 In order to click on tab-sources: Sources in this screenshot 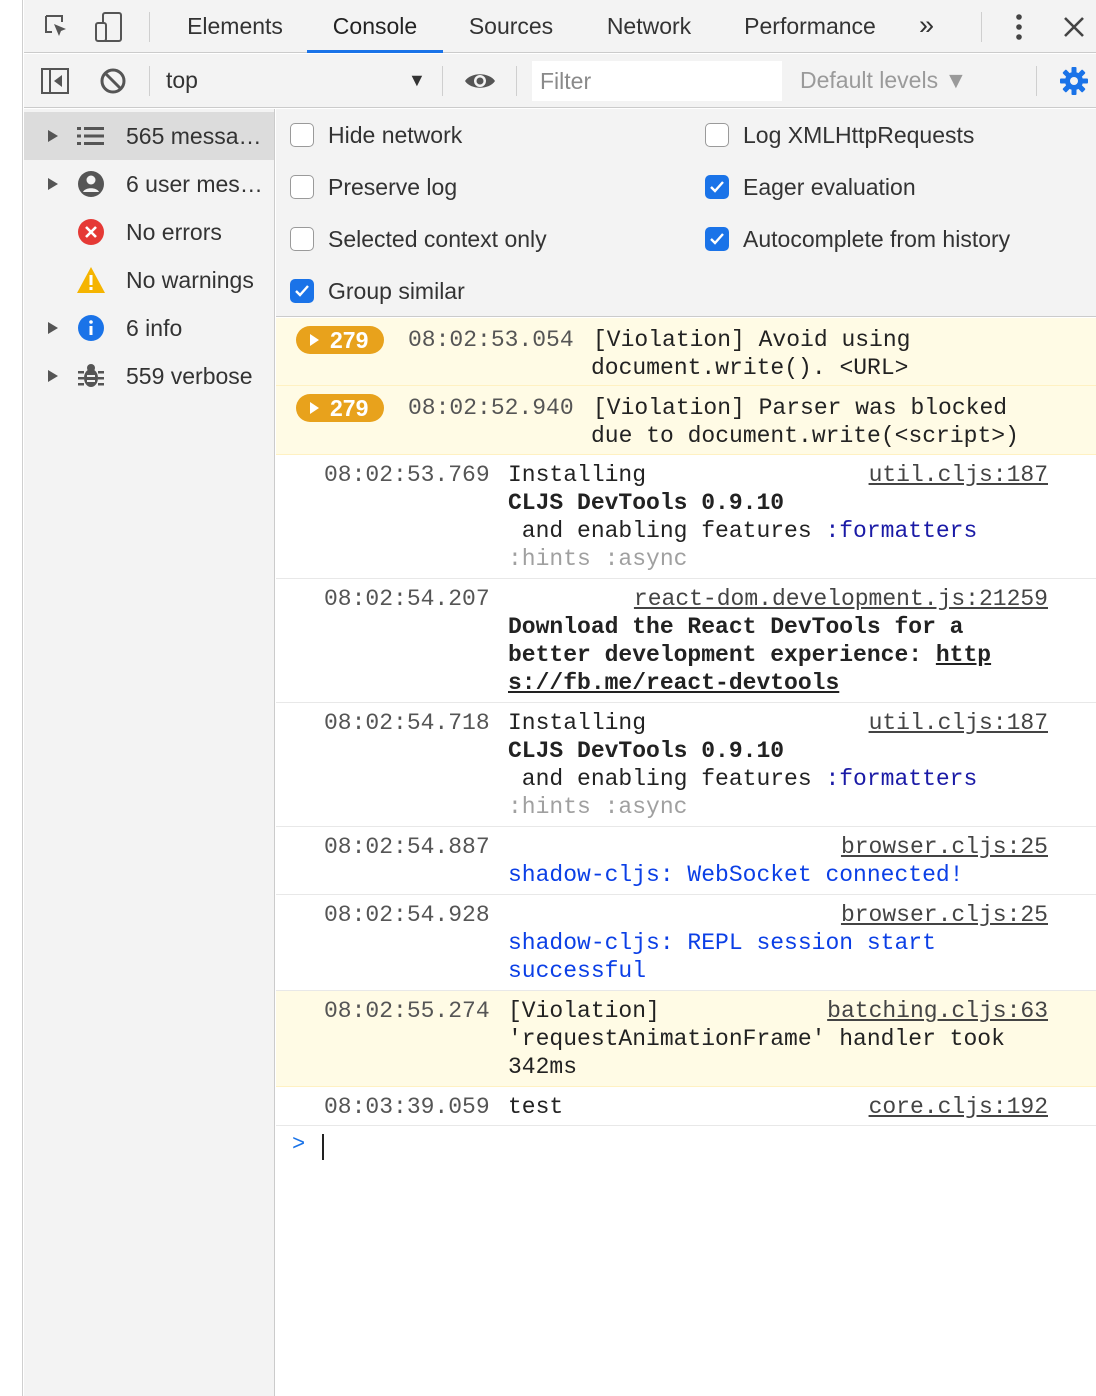, I will do `click(511, 26)`.